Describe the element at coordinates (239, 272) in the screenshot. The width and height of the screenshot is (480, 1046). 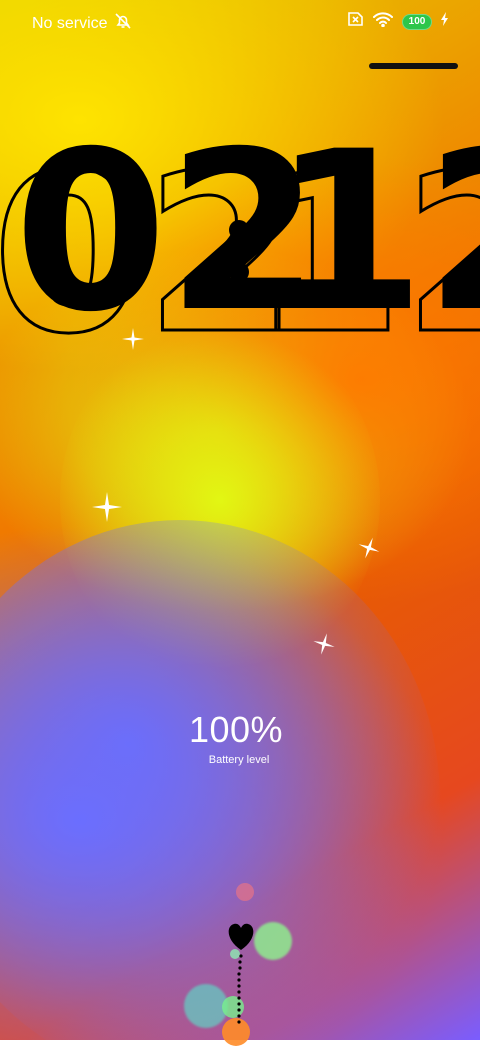
I see `separator-dot-bottom` at that location.